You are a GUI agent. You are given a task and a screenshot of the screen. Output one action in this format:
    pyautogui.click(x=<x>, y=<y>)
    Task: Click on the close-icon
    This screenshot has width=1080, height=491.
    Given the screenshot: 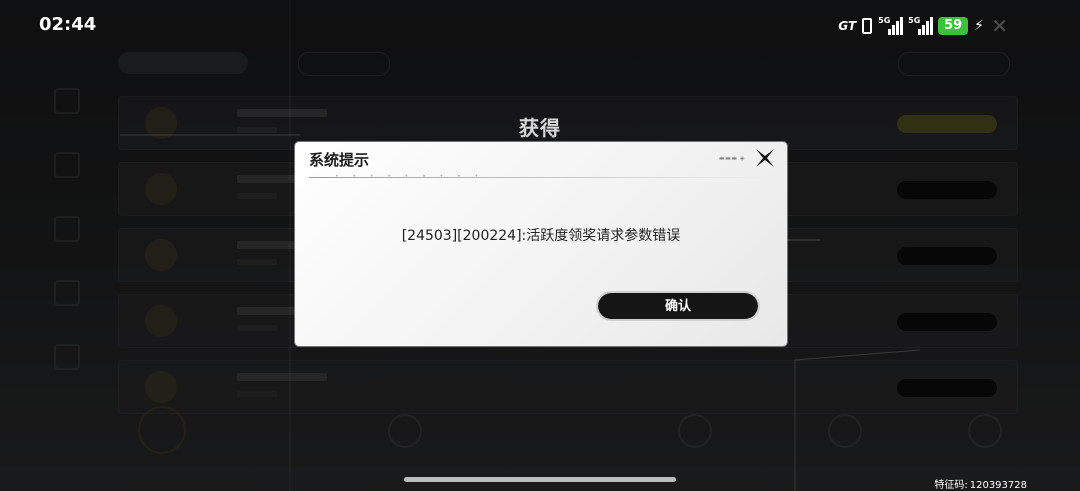 What is the action you would take?
    pyautogui.click(x=765, y=158)
    